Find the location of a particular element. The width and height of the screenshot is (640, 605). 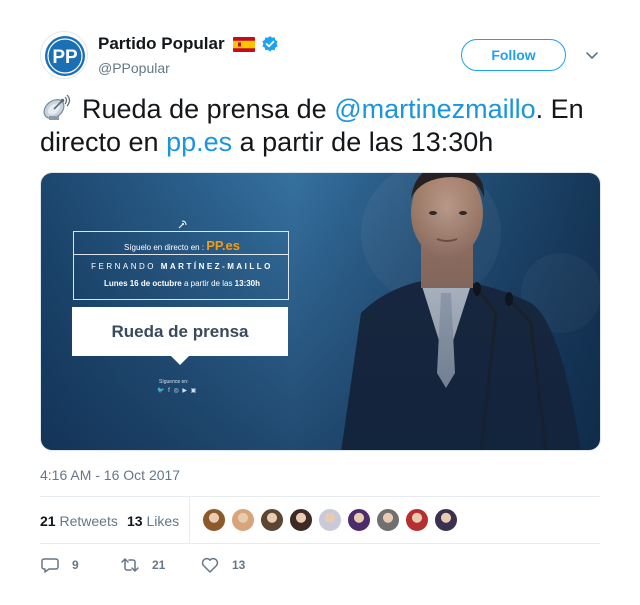

like-count: 13 is located at coordinates (239, 565).